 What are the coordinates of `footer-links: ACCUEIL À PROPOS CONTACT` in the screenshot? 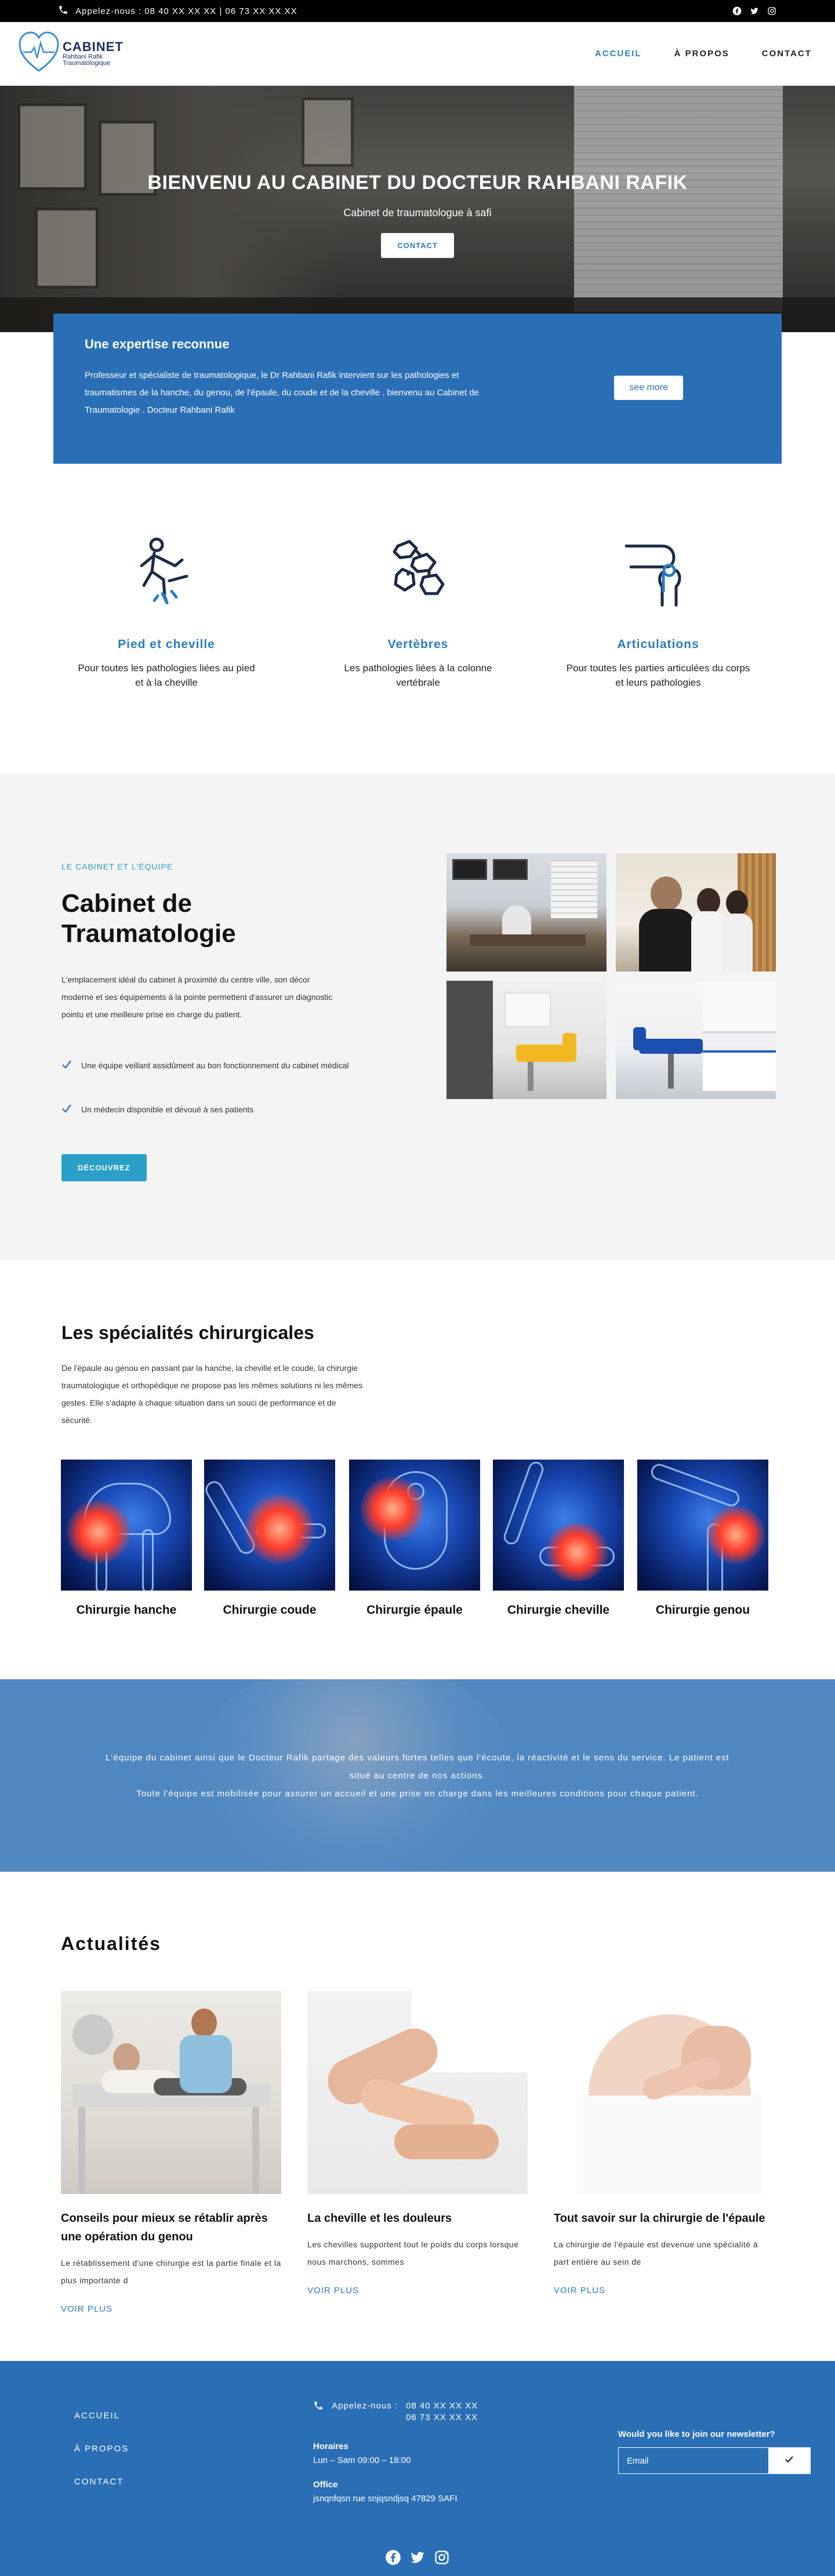 It's located at (102, 2449).